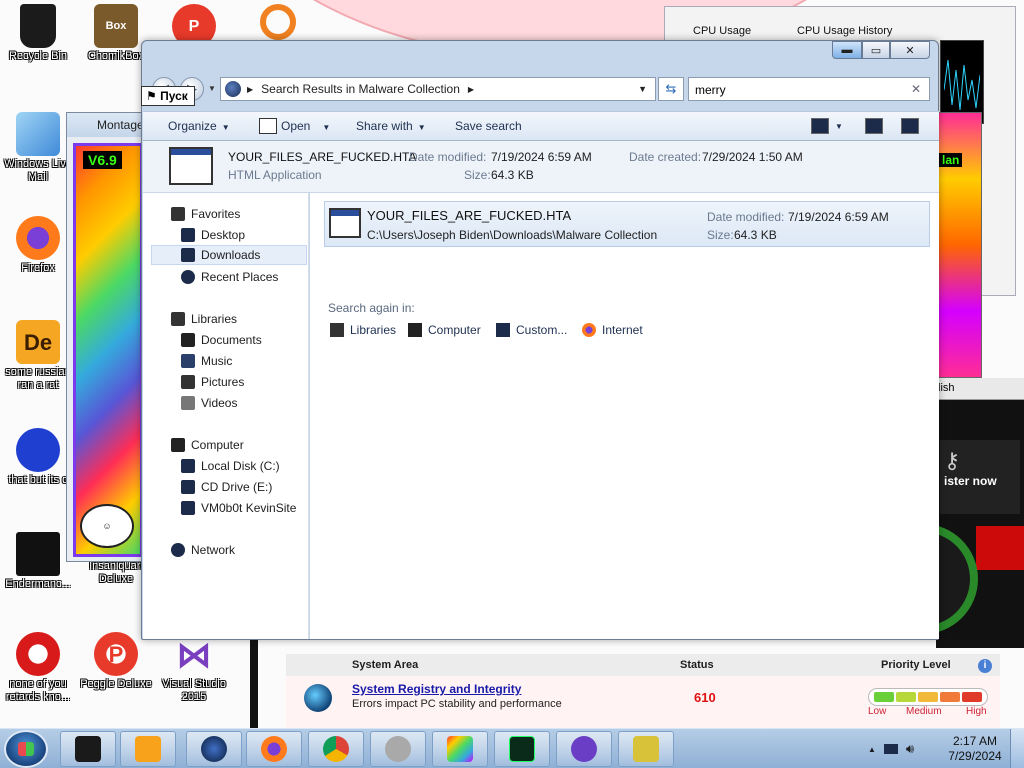  Describe the element at coordinates (38, 268) in the screenshot. I see `desktop-icon-label: Firefox` at that location.